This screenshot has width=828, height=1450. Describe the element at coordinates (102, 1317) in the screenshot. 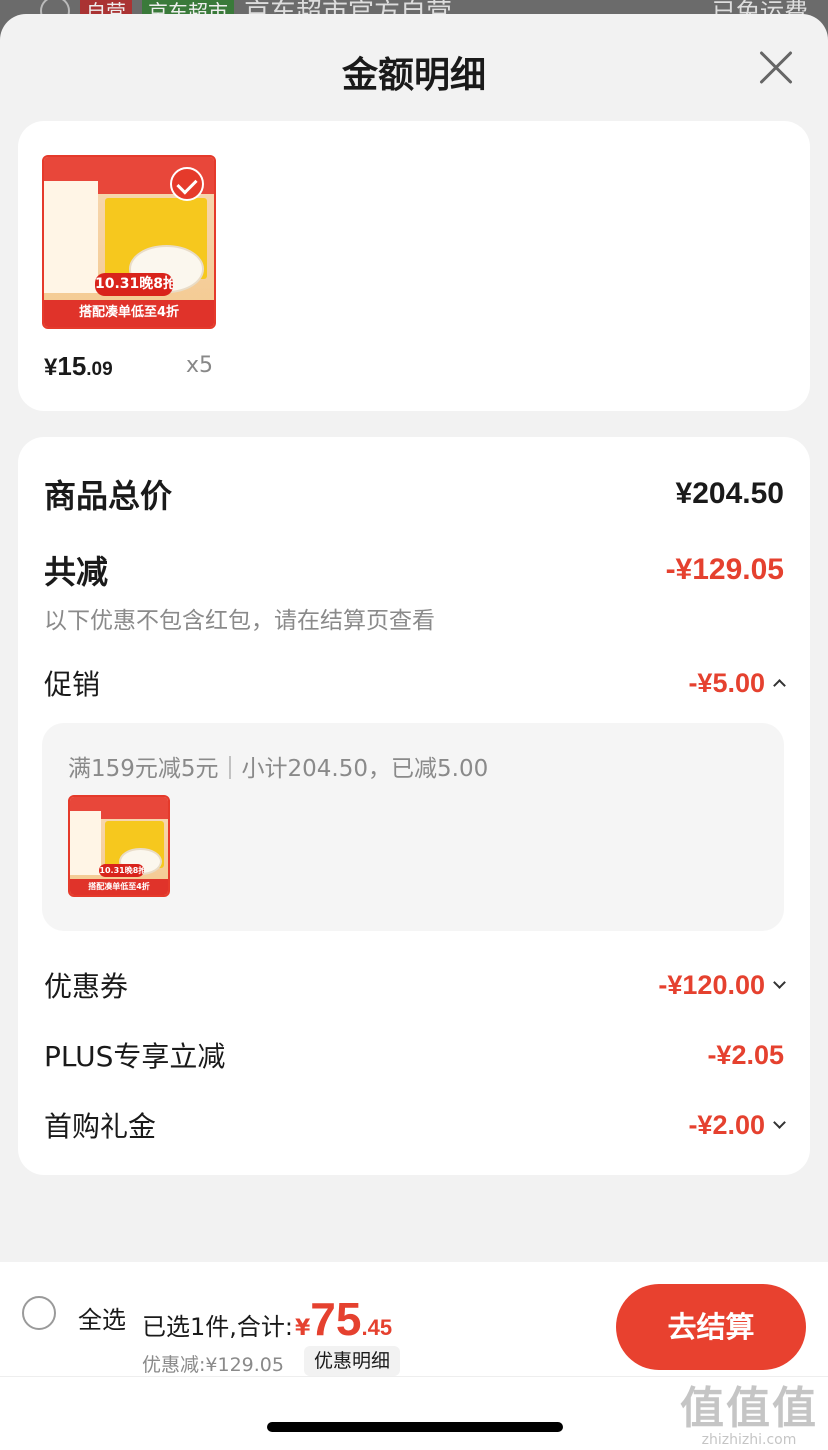

I see `select-all-label: 全选` at that location.